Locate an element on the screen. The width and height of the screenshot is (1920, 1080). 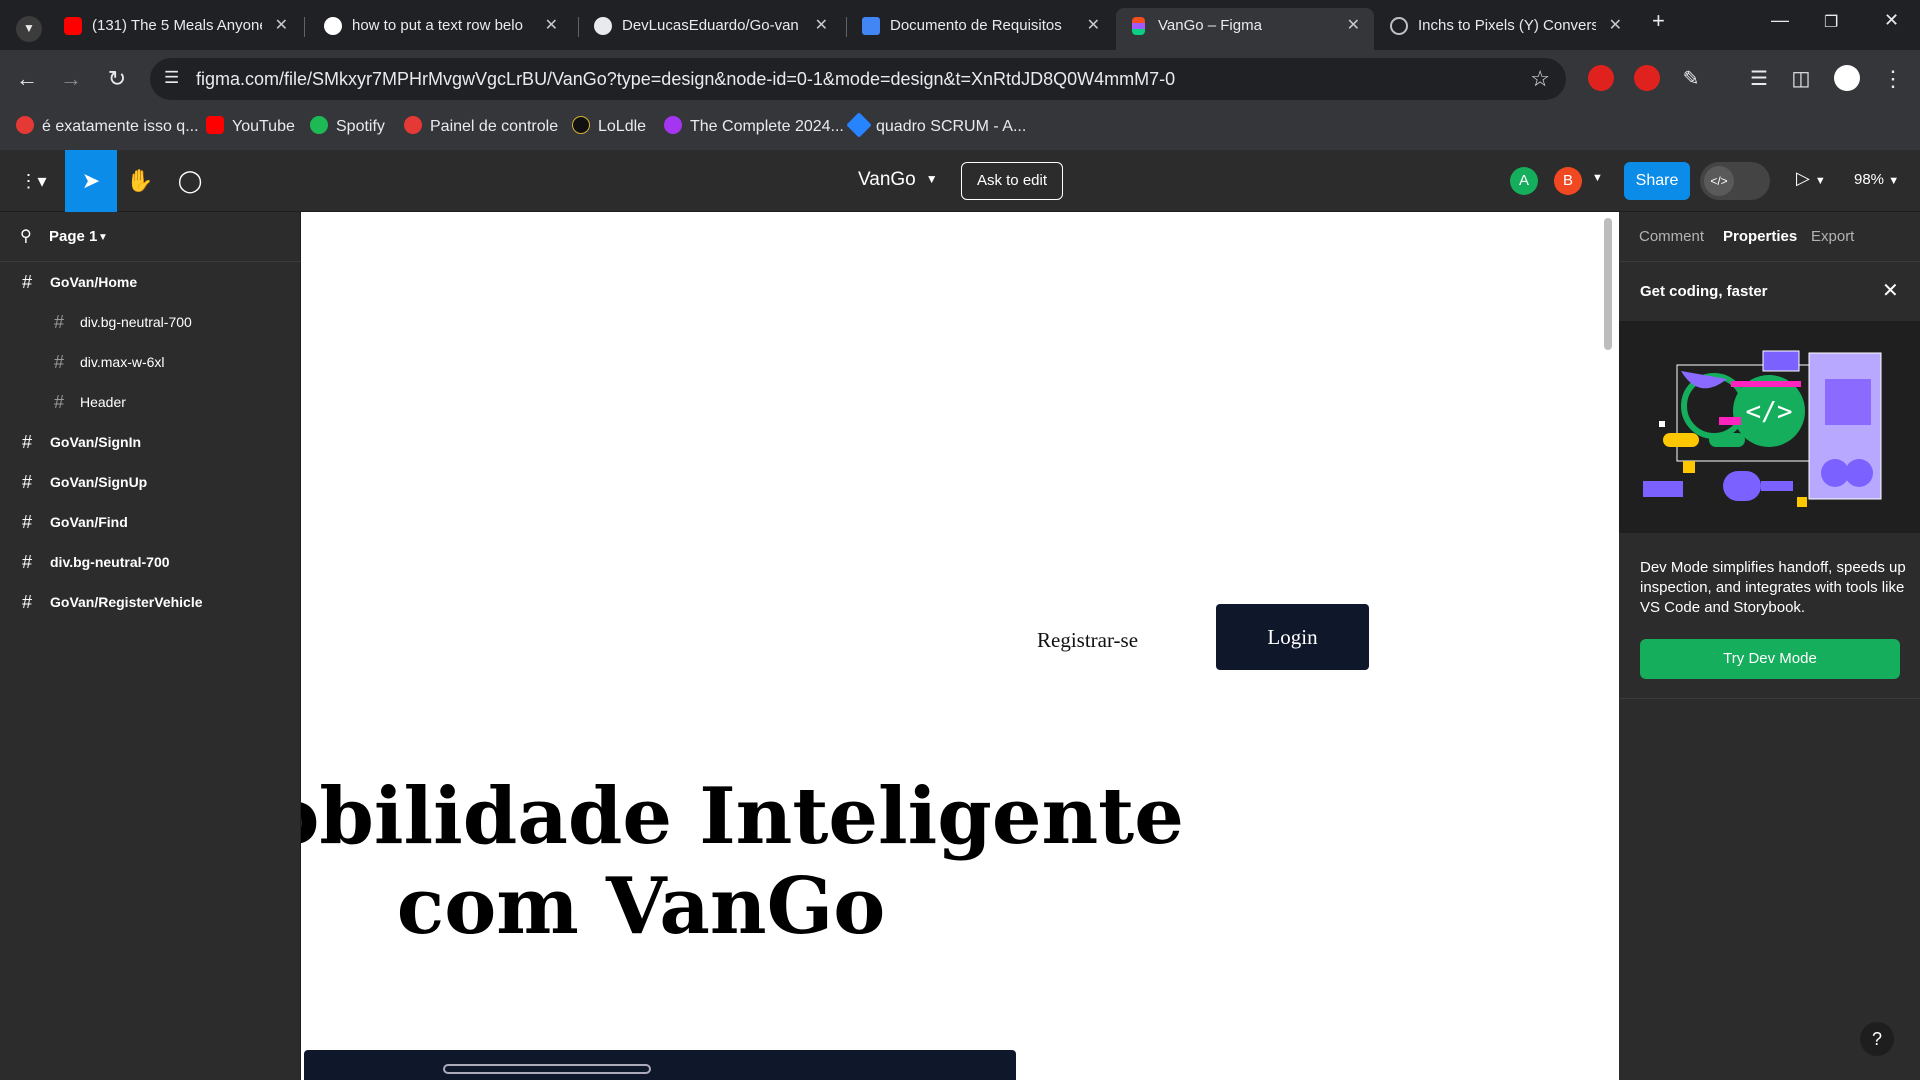
tab-properties: Properties is located at coordinates (1760, 236).